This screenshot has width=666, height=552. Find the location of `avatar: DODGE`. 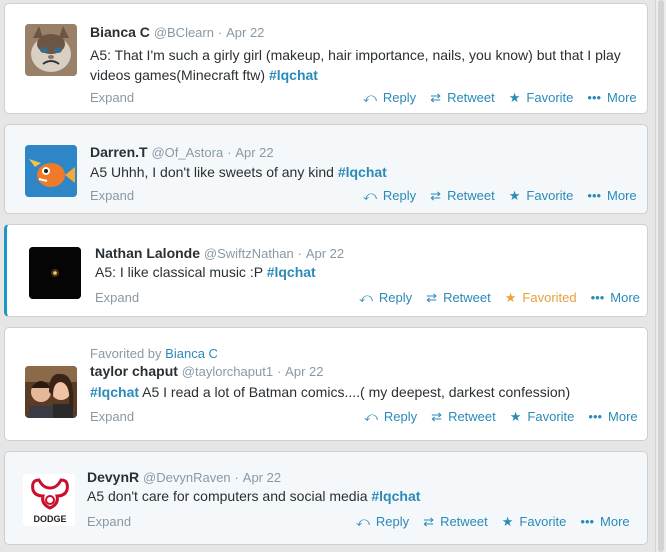

avatar: DODGE is located at coordinates (49, 500).